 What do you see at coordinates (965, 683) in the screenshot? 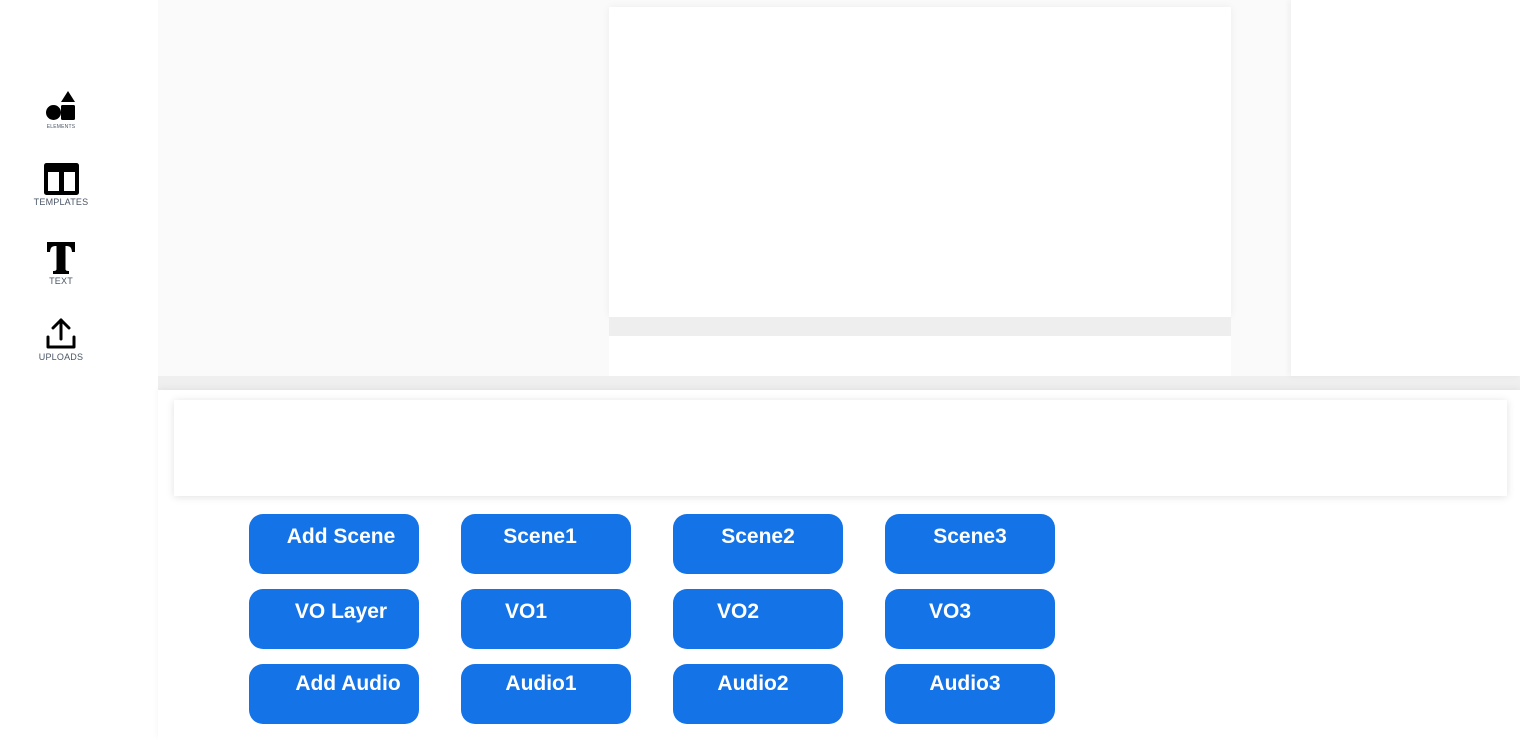
I see `button-label: Audio3` at bounding box center [965, 683].